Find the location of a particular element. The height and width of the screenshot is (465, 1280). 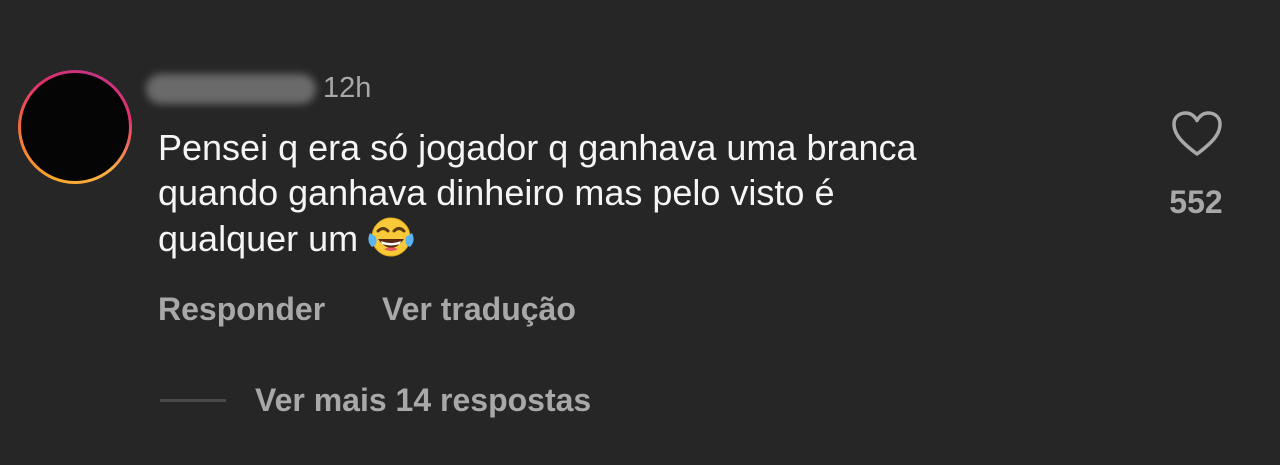

view-more-replies-button: Ver mais 14 respostas is located at coordinates (375, 400).